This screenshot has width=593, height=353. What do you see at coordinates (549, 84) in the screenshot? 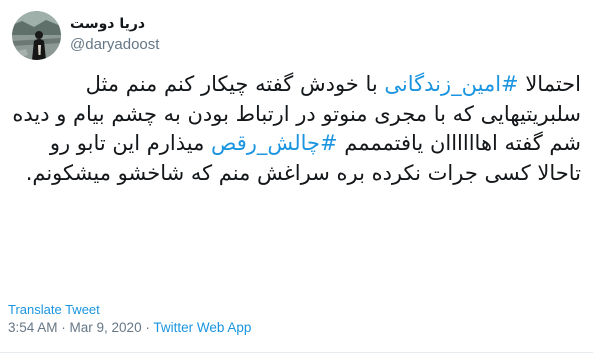
I see `tweet-text-segment: احتمالا` at bounding box center [549, 84].